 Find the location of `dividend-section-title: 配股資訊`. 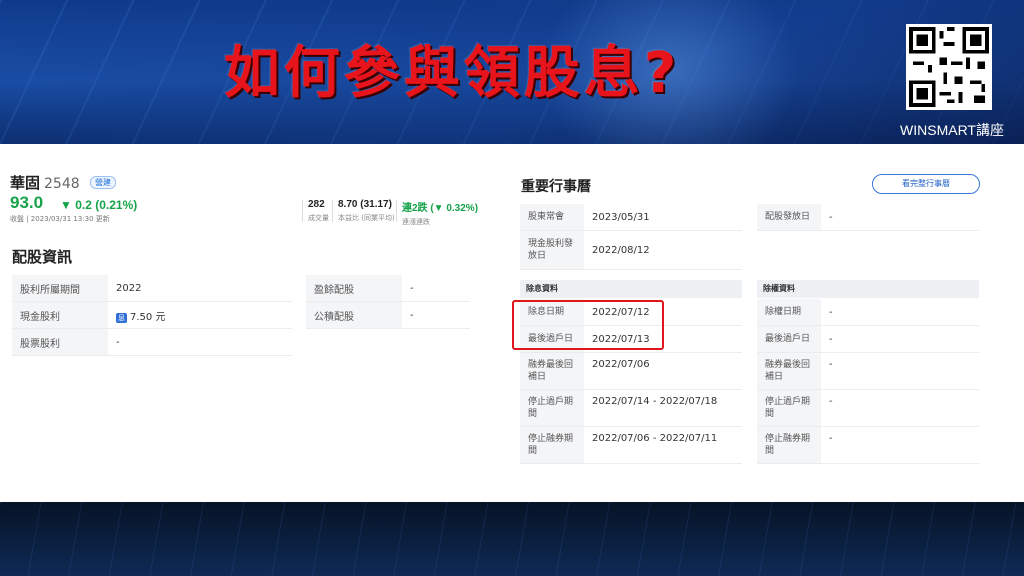

dividend-section-title: 配股資訊 is located at coordinates (42, 257).